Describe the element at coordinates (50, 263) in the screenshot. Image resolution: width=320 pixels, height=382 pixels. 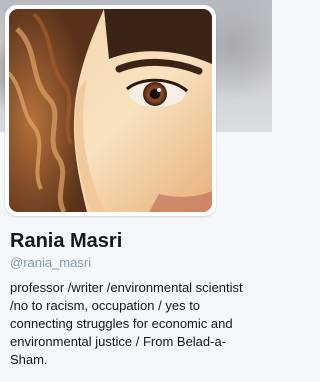
I see `profile-handle: @rania_masri` at that location.